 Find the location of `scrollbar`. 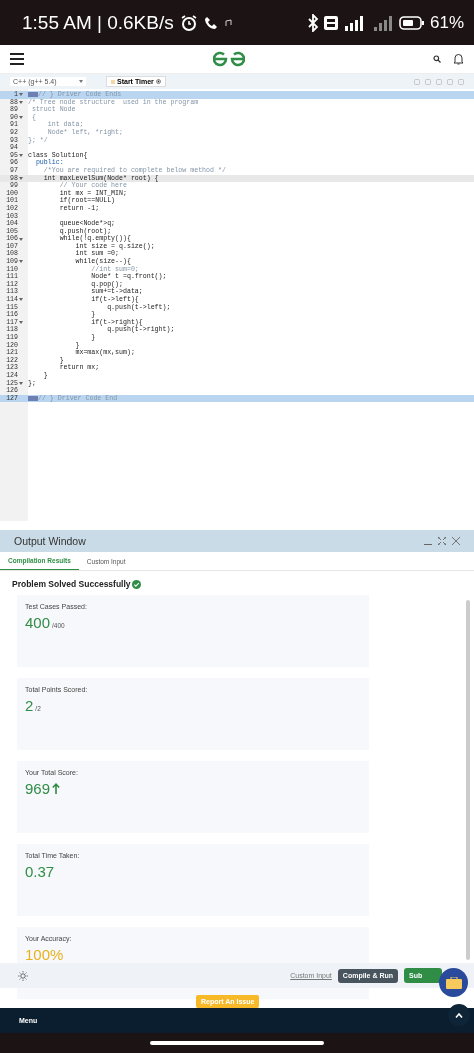

scrollbar is located at coordinates (468, 780).